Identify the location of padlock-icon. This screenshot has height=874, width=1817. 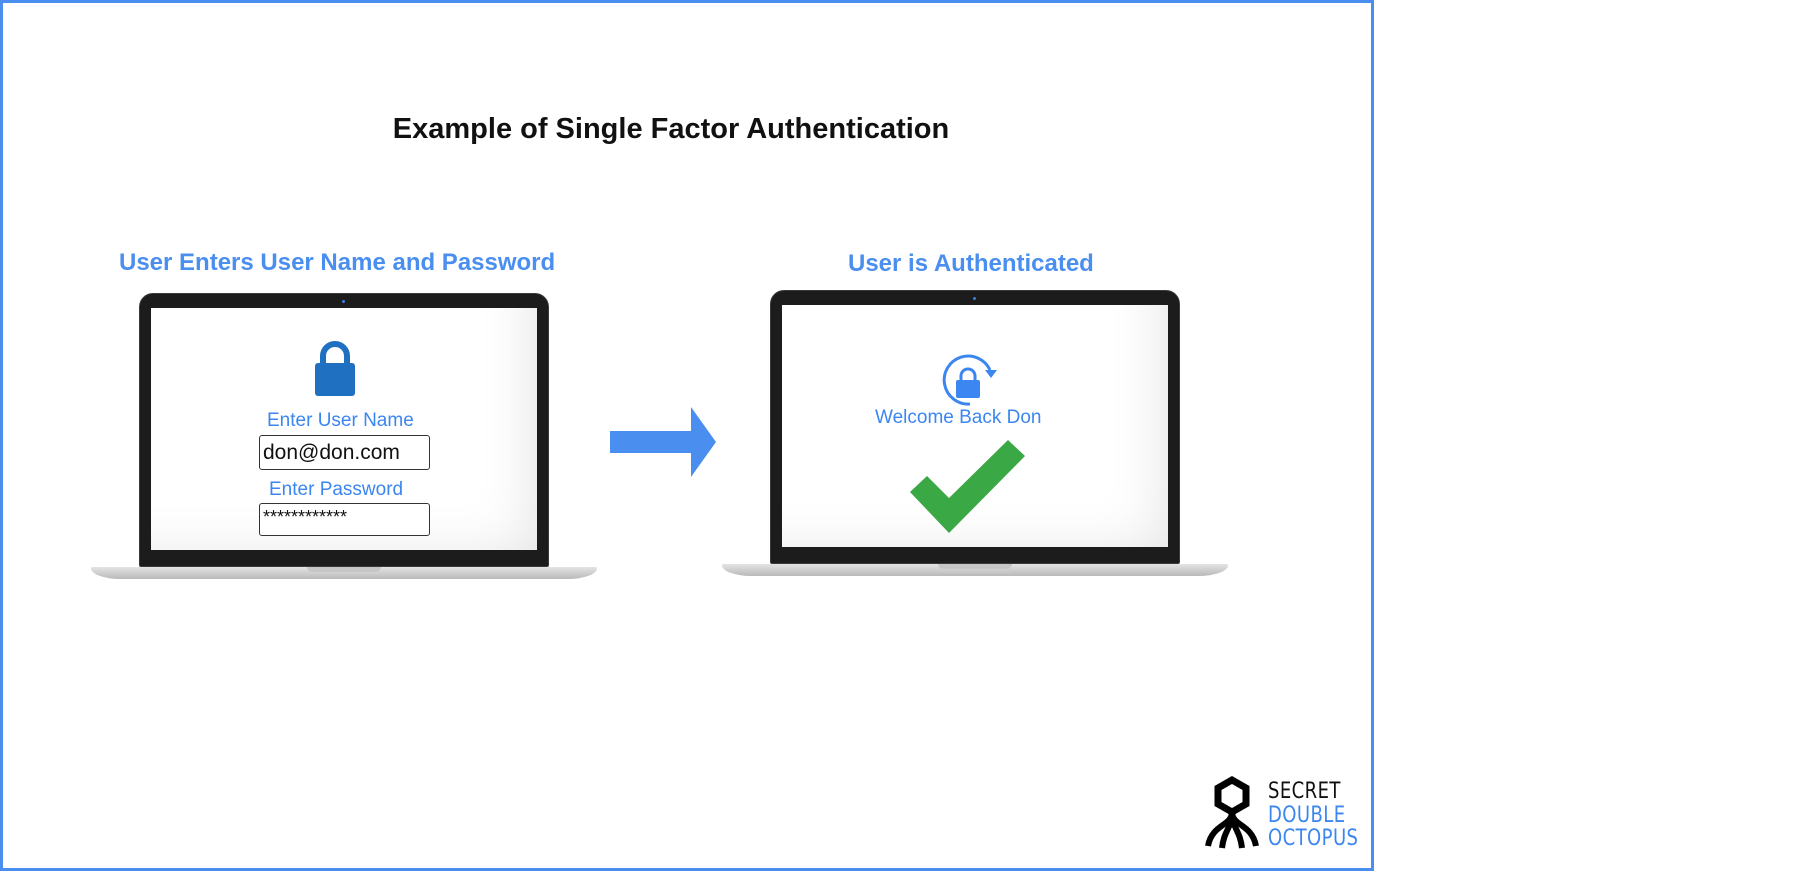
(335, 368).